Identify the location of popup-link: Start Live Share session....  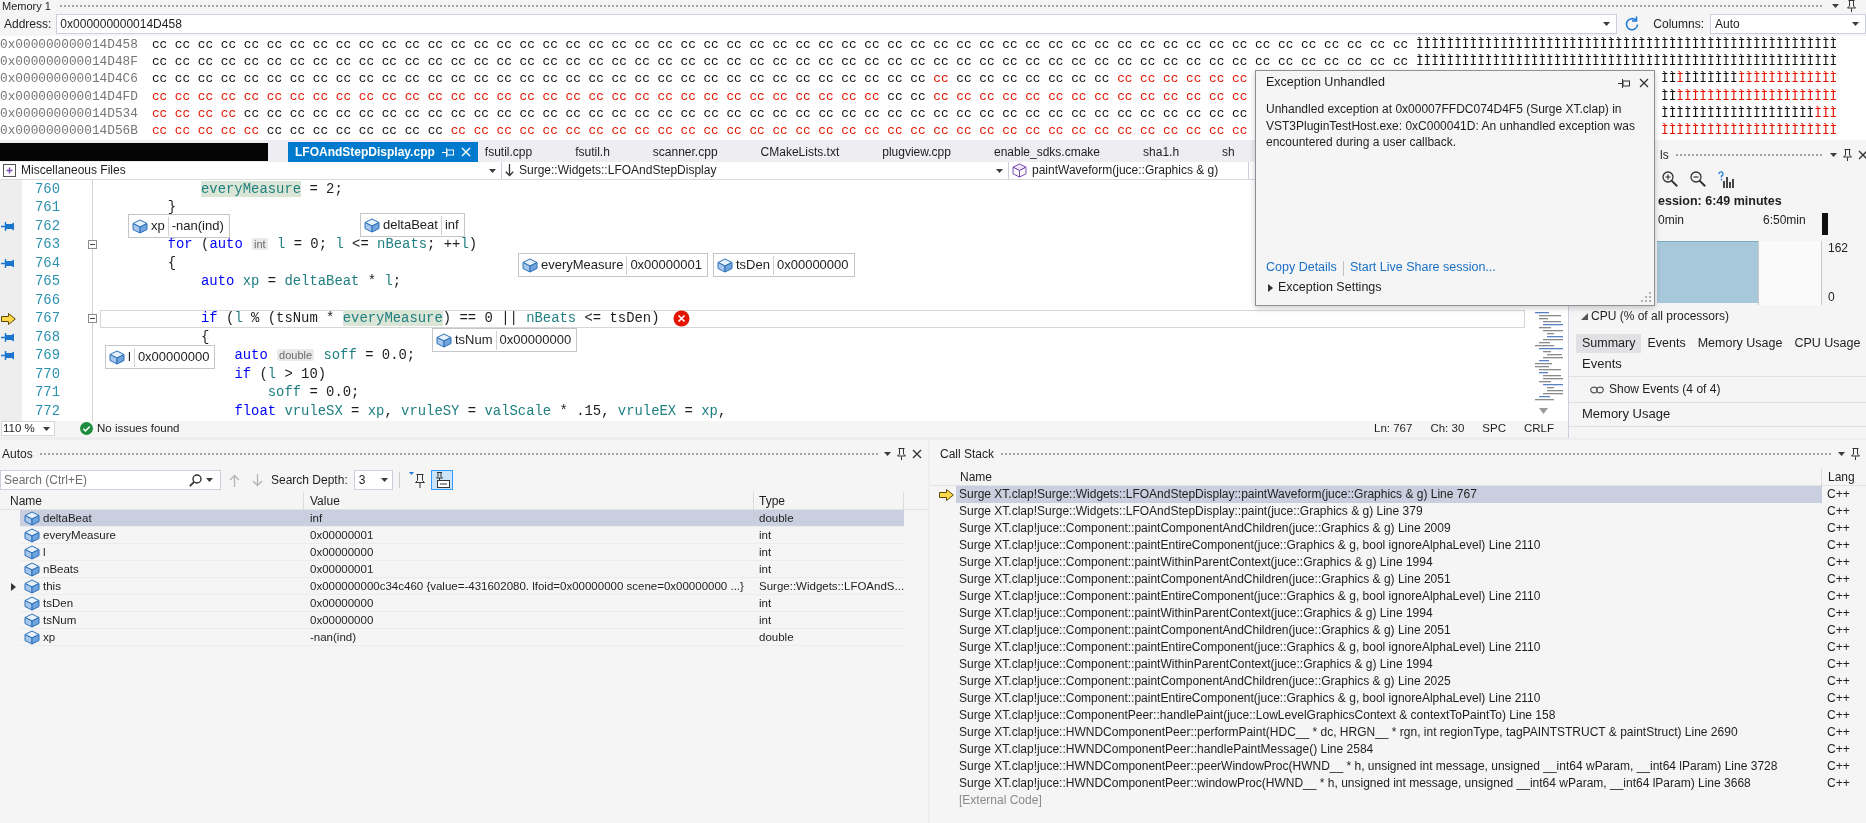
(1422, 268).